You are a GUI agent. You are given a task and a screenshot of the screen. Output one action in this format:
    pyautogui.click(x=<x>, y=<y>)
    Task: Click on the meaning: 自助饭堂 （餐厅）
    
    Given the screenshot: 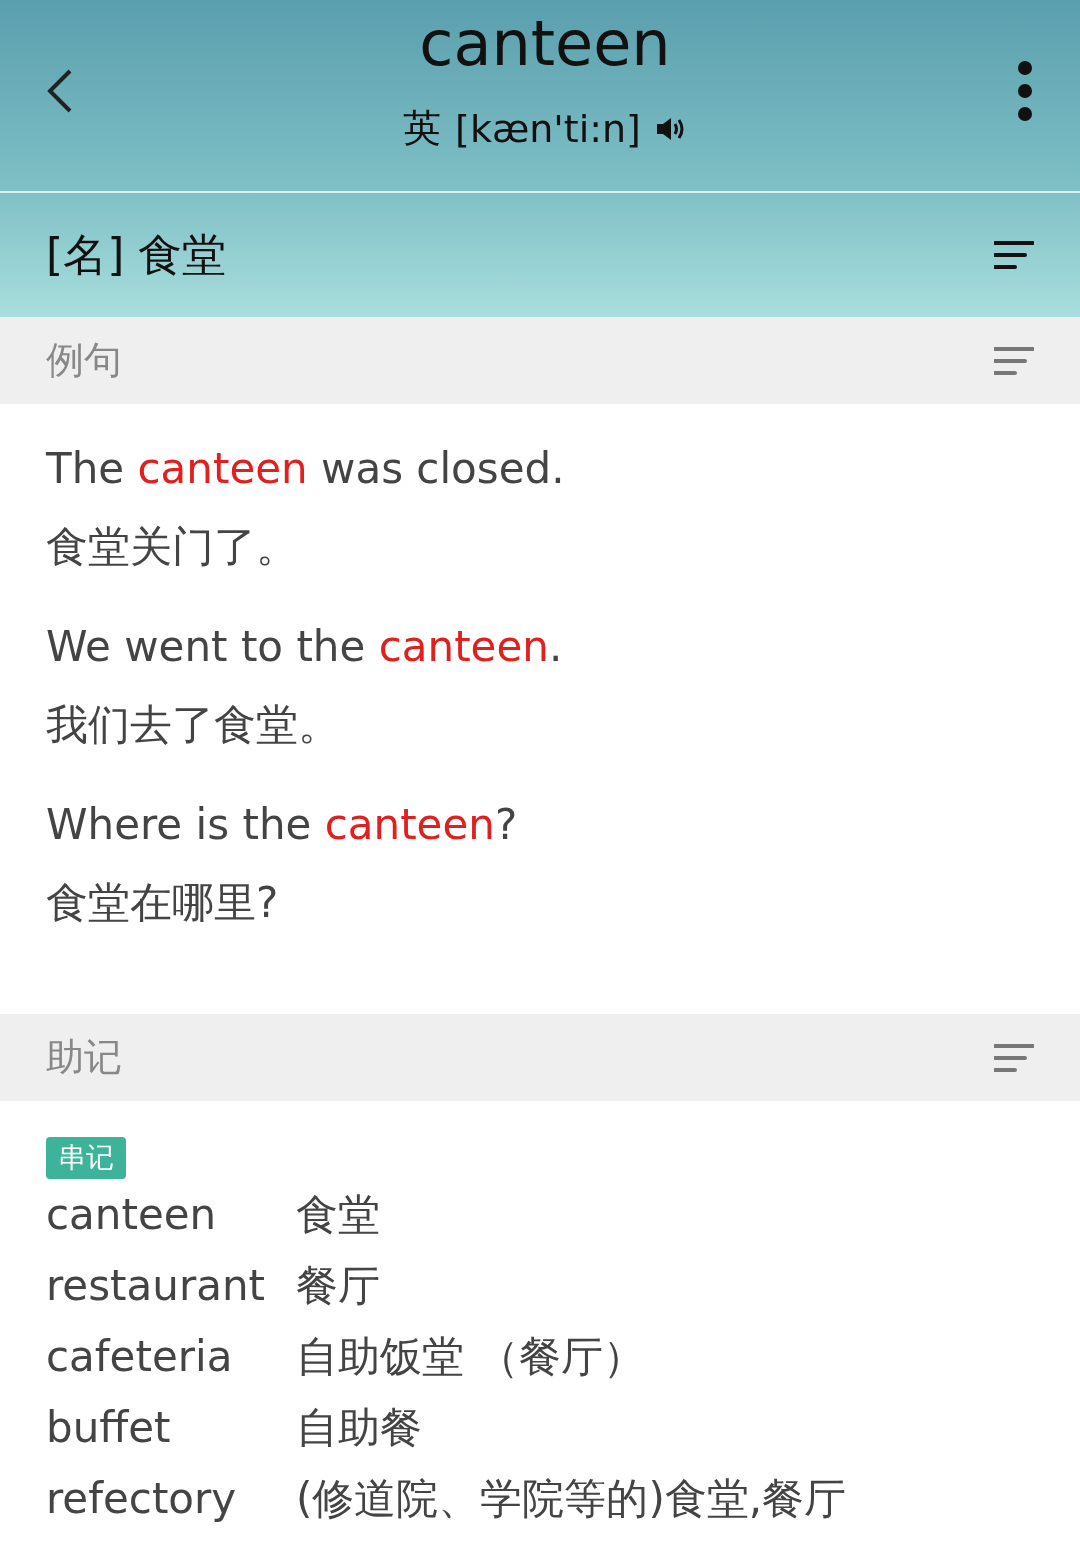 What is the action you would take?
    pyautogui.click(x=471, y=1357)
    